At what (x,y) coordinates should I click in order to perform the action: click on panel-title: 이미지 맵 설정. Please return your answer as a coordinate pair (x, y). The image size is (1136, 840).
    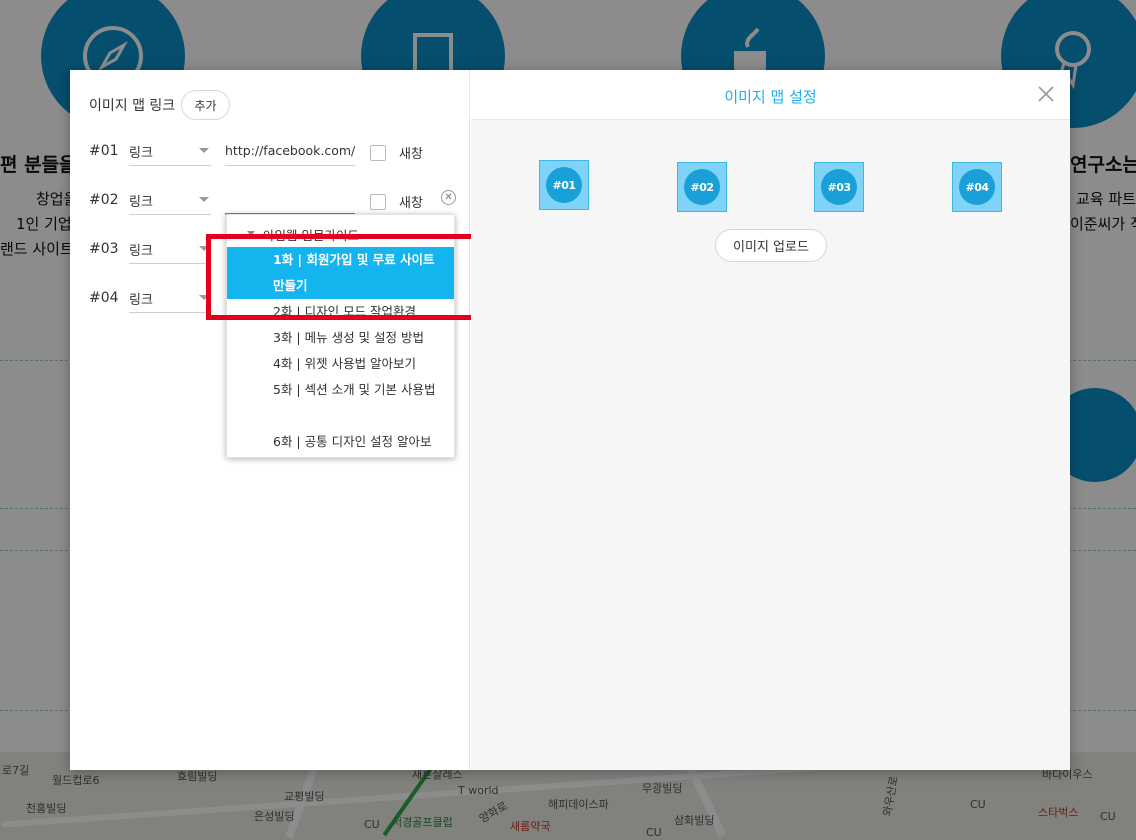
    Looking at the image, I should click on (770, 97).